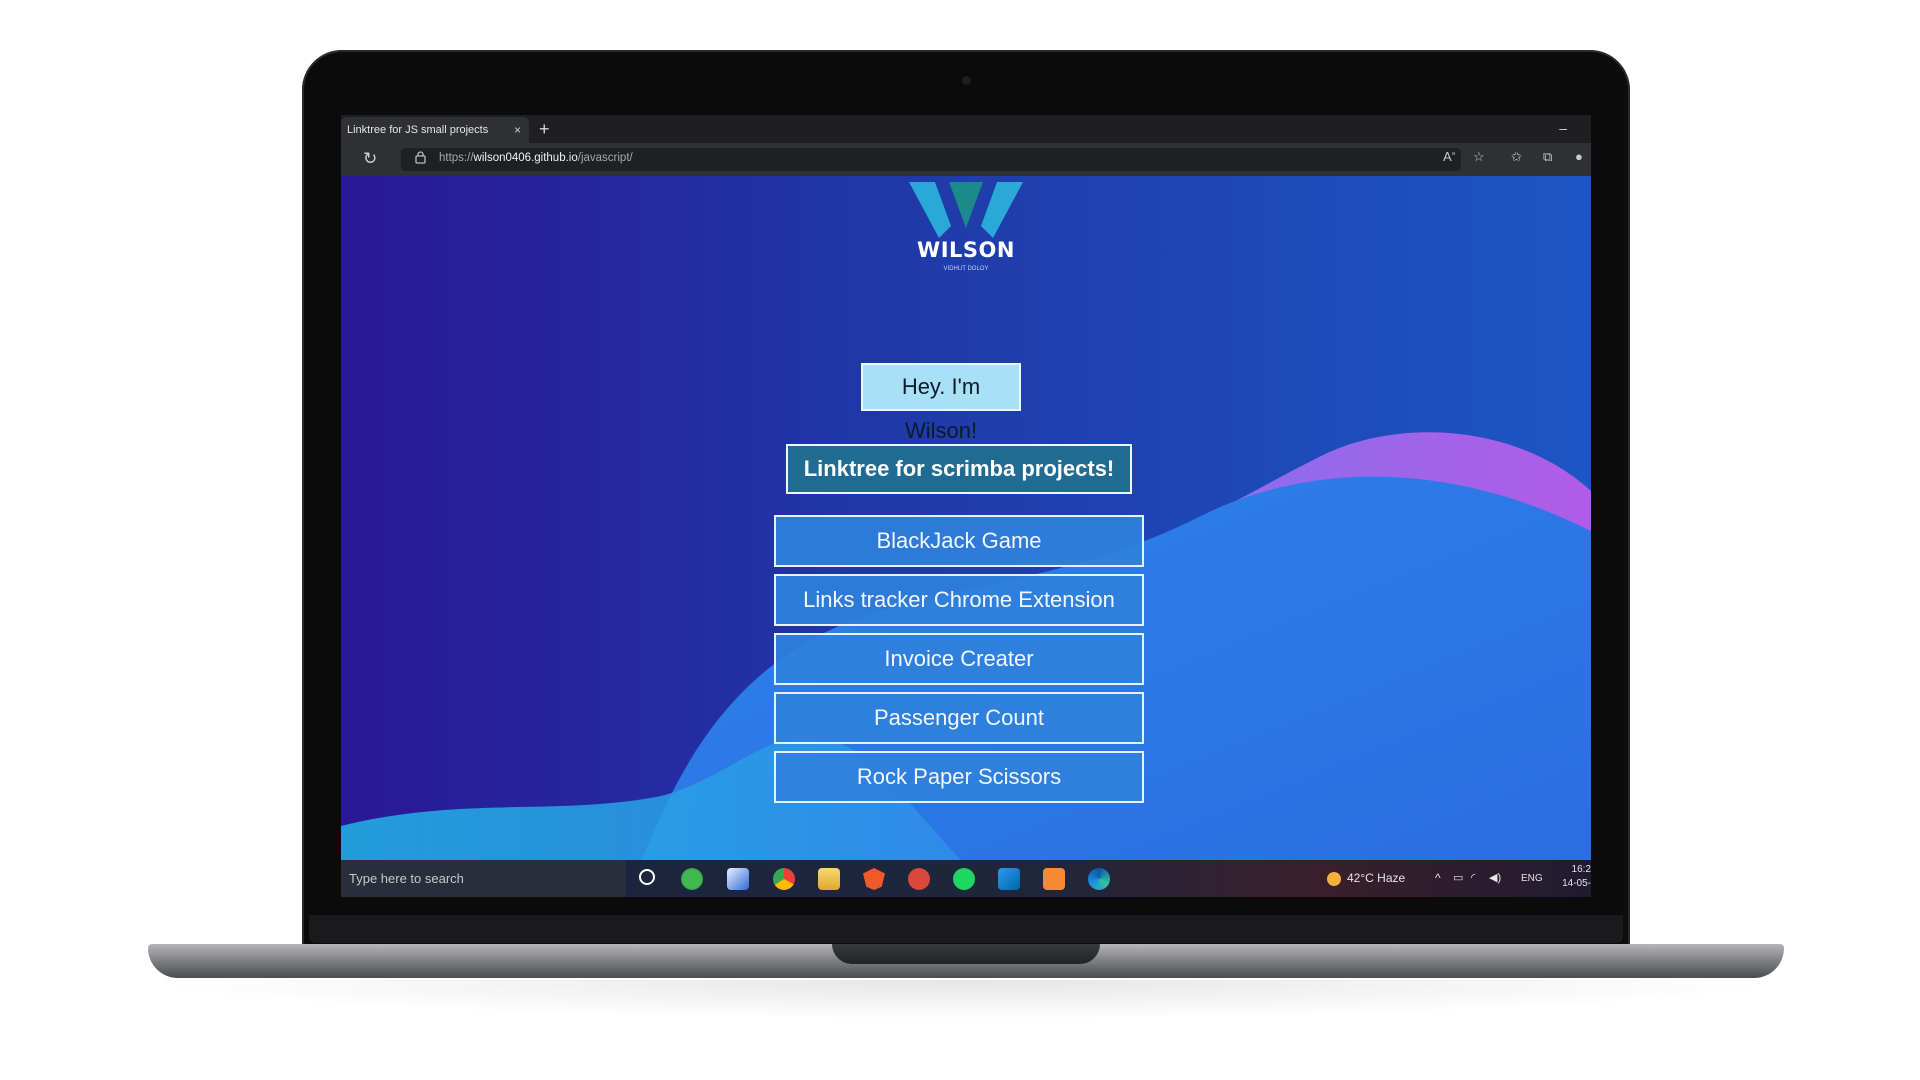  What do you see at coordinates (483, 878) in the screenshot?
I see `taskbar-search-input: Type here to search` at bounding box center [483, 878].